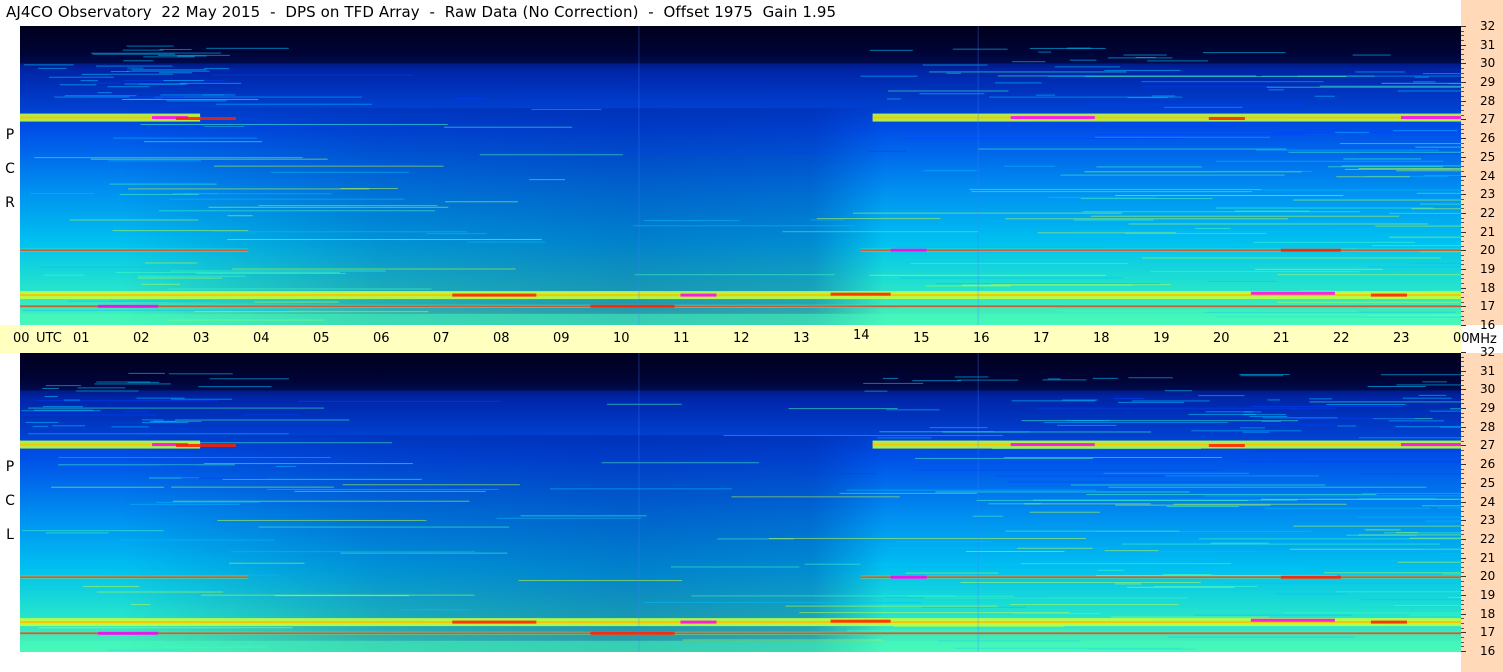  Describe the element at coordinates (740, 646) in the screenshot. I see `lcp-low-band` at that location.